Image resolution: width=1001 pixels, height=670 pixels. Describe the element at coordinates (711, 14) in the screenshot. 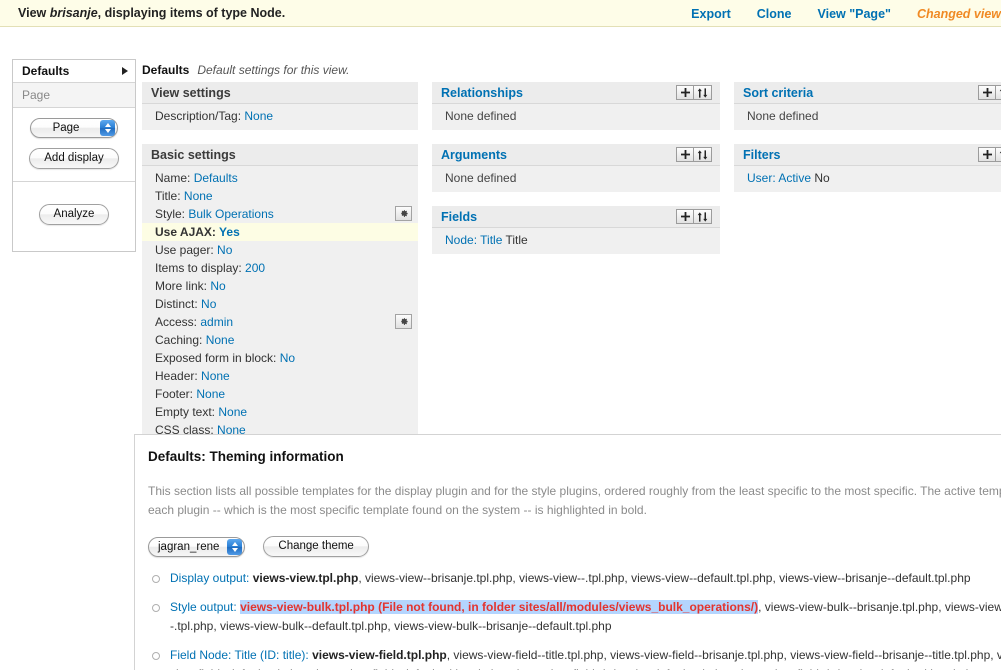

I see `export-link: Export` at that location.